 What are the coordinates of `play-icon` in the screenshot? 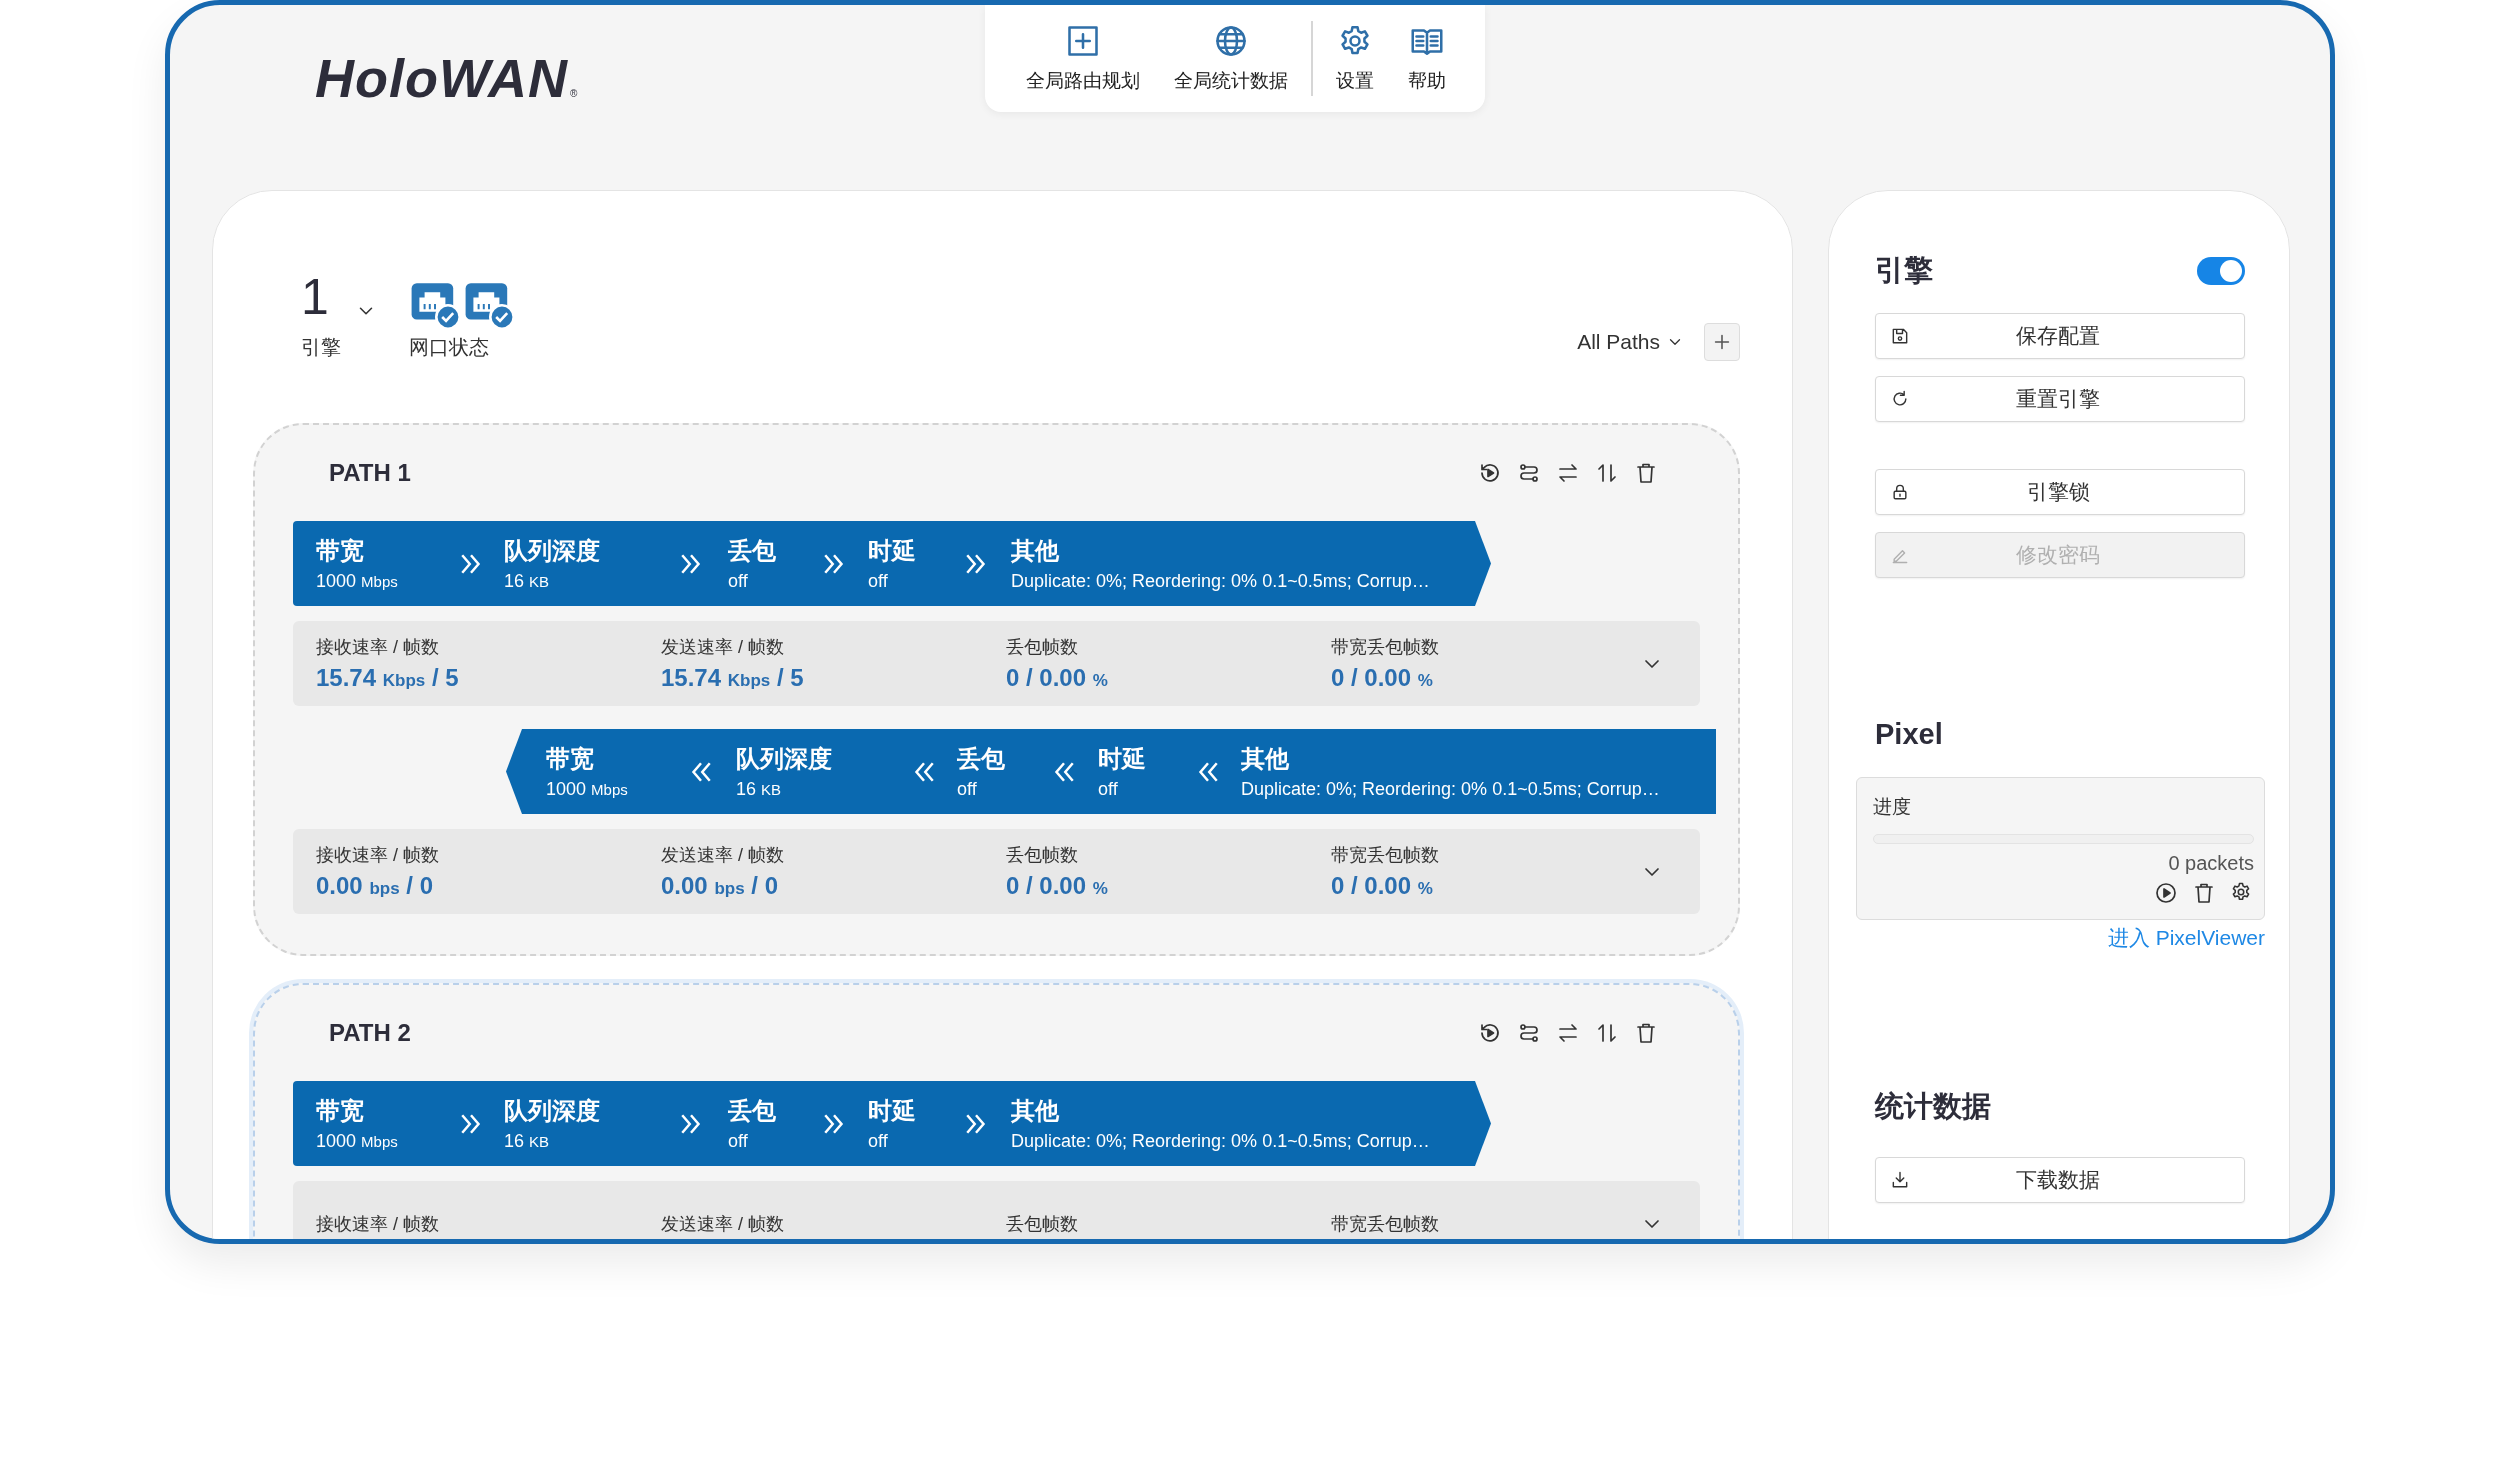 It's located at (2166, 893).